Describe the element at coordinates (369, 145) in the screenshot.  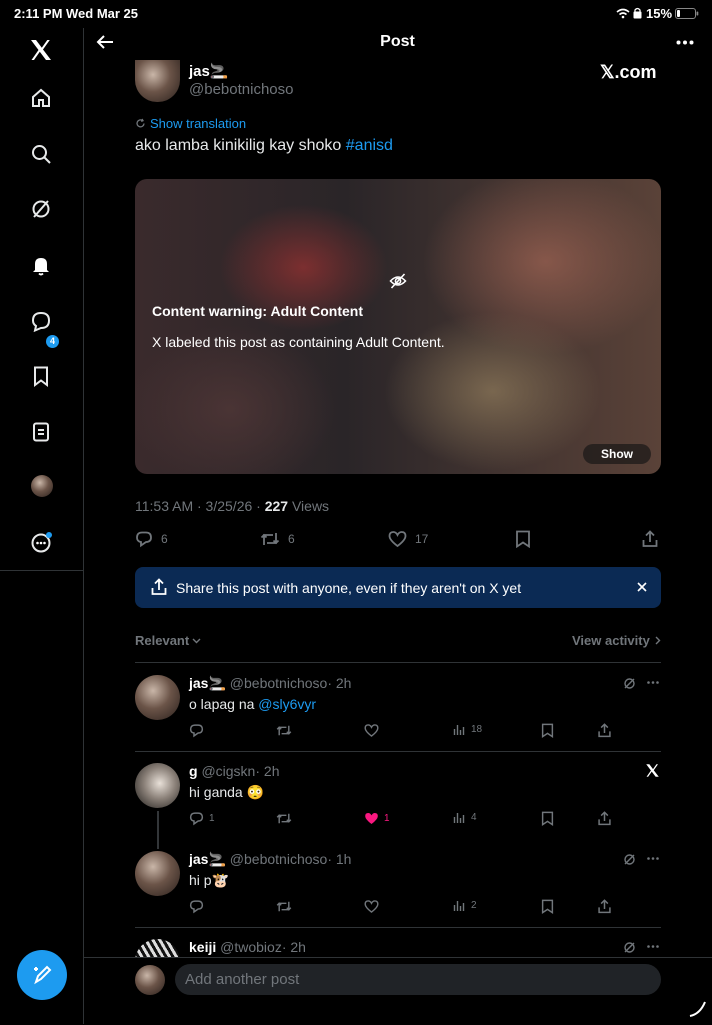
I see `post-hashtag: #anisd` at that location.